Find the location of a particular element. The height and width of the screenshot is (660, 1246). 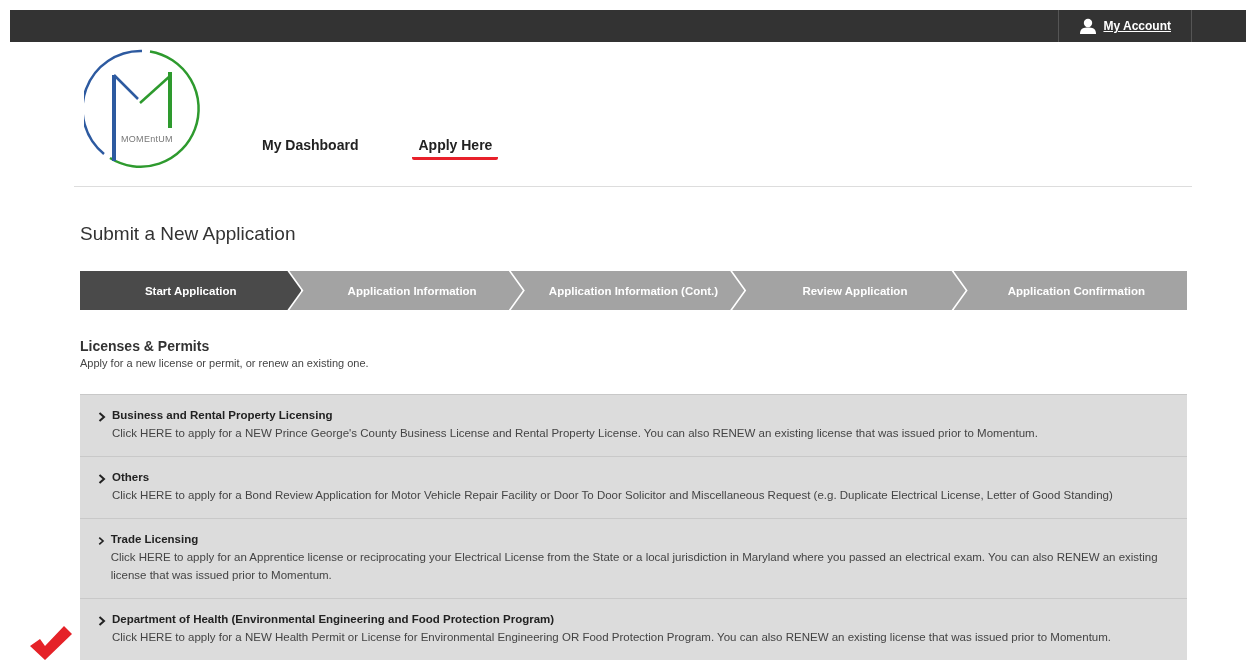

step: Review Application is located at coordinates (849, 290).